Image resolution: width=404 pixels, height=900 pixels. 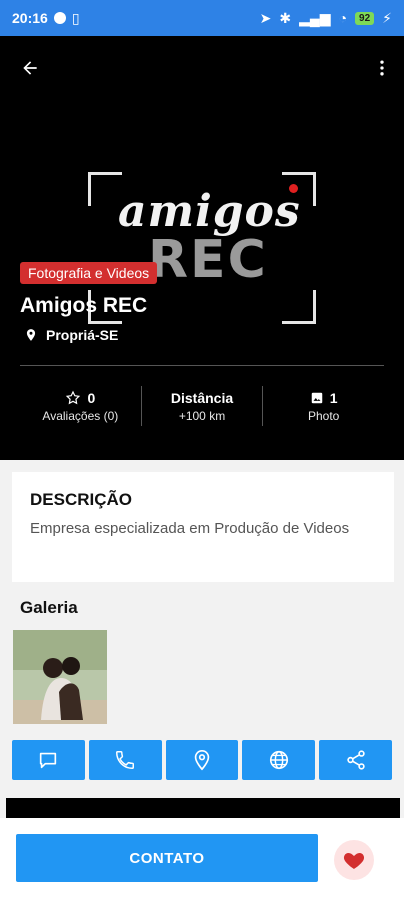 What do you see at coordinates (75, 17) in the screenshot?
I see `sim-icon: ▯` at bounding box center [75, 17].